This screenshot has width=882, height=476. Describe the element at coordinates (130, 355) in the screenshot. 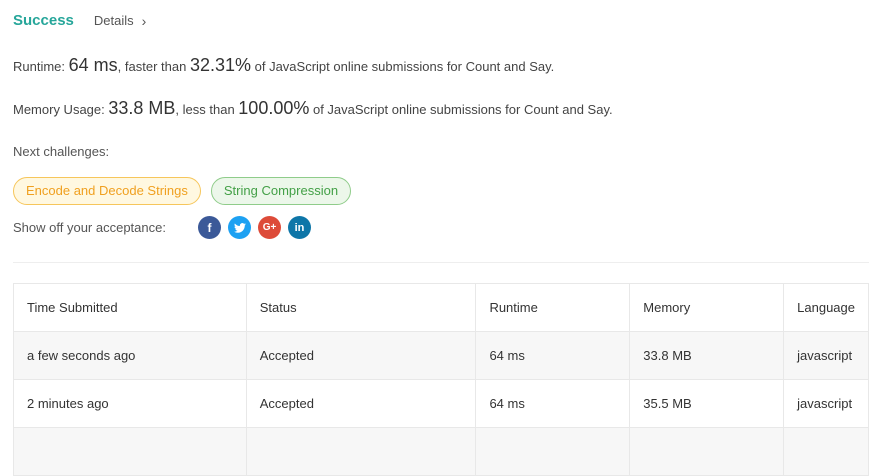

I see `cell-time: a few seconds ago` at that location.